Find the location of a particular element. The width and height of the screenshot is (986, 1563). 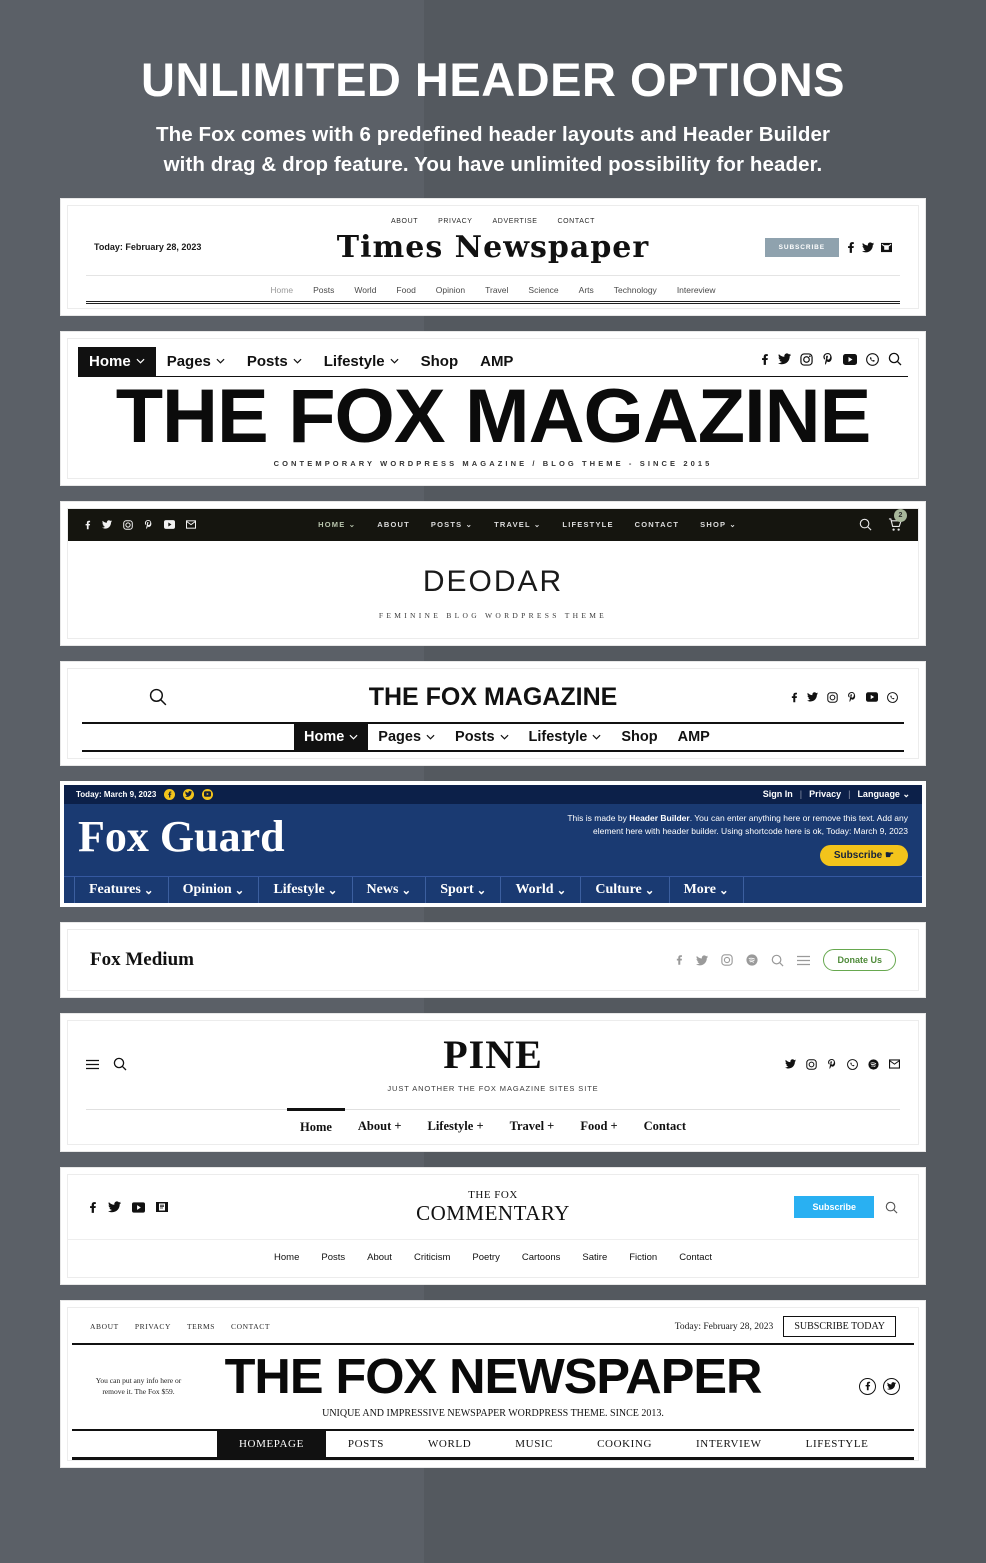

h1-link-contact: CONTACT is located at coordinates (576, 221).